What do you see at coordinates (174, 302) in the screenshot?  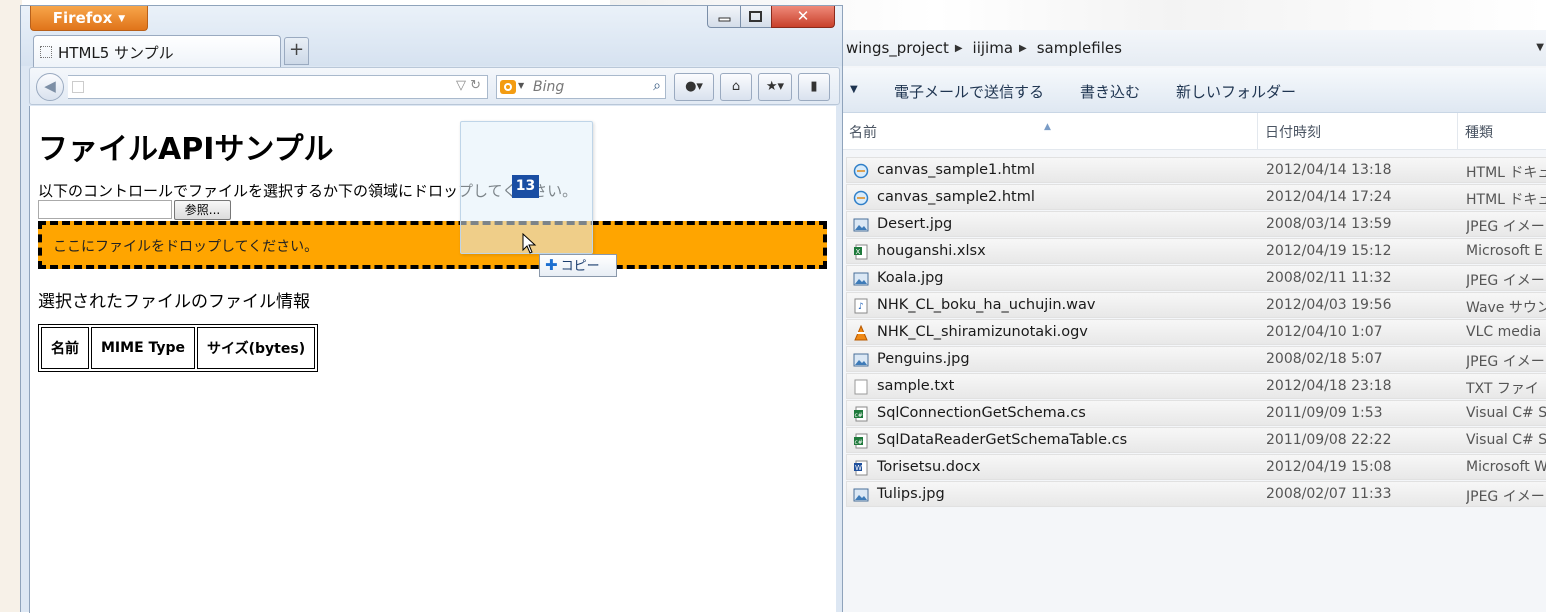 I see `file-info-heading: 選択されたファイルのファイル情報` at bounding box center [174, 302].